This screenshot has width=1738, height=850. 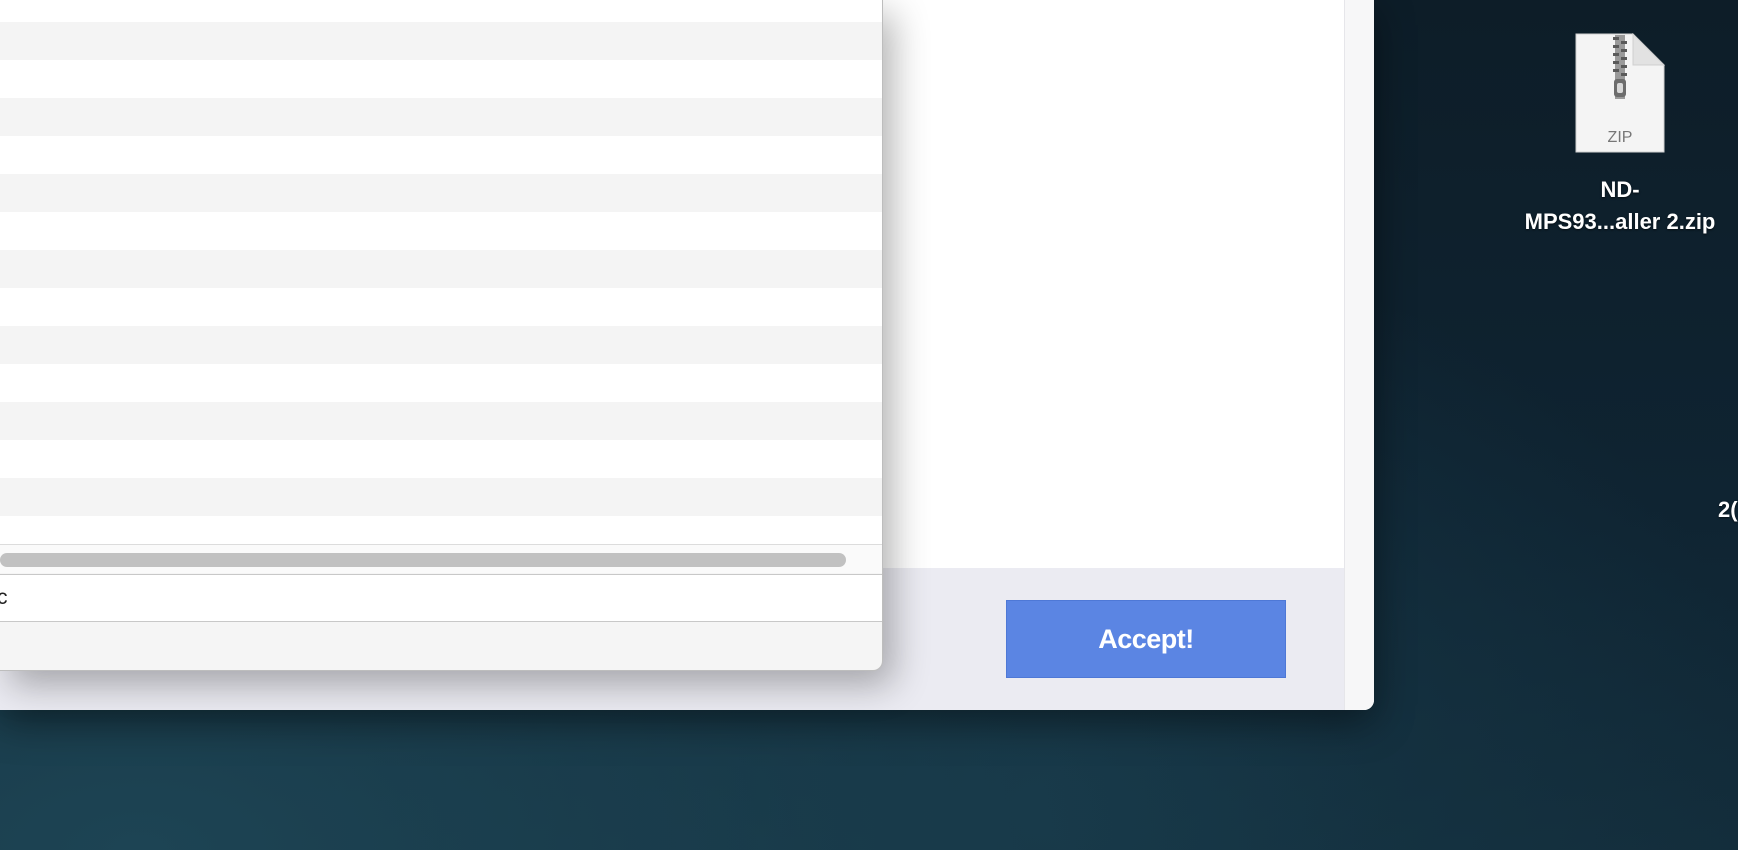 What do you see at coordinates (423, 560) in the screenshot?
I see `scrollbar-thumb` at bounding box center [423, 560].